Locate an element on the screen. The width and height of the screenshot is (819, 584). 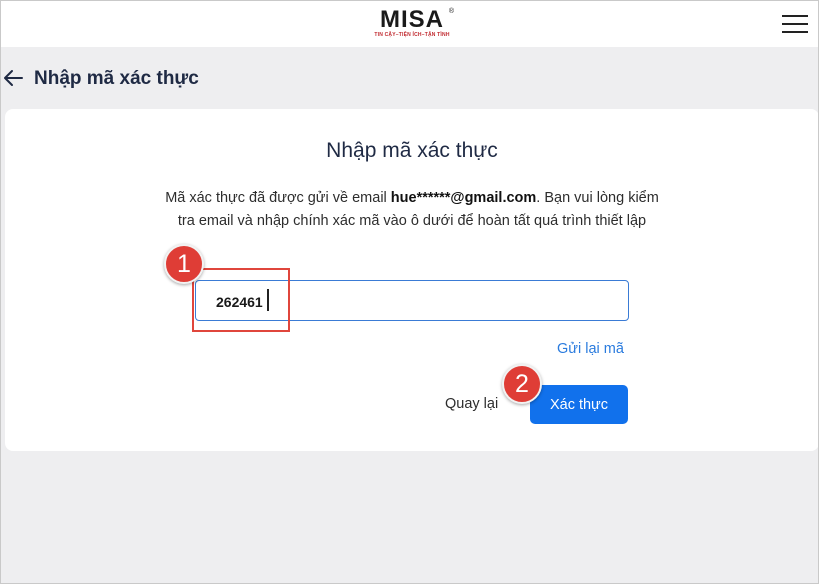
registered-mark: ® is located at coordinates (451, 11).